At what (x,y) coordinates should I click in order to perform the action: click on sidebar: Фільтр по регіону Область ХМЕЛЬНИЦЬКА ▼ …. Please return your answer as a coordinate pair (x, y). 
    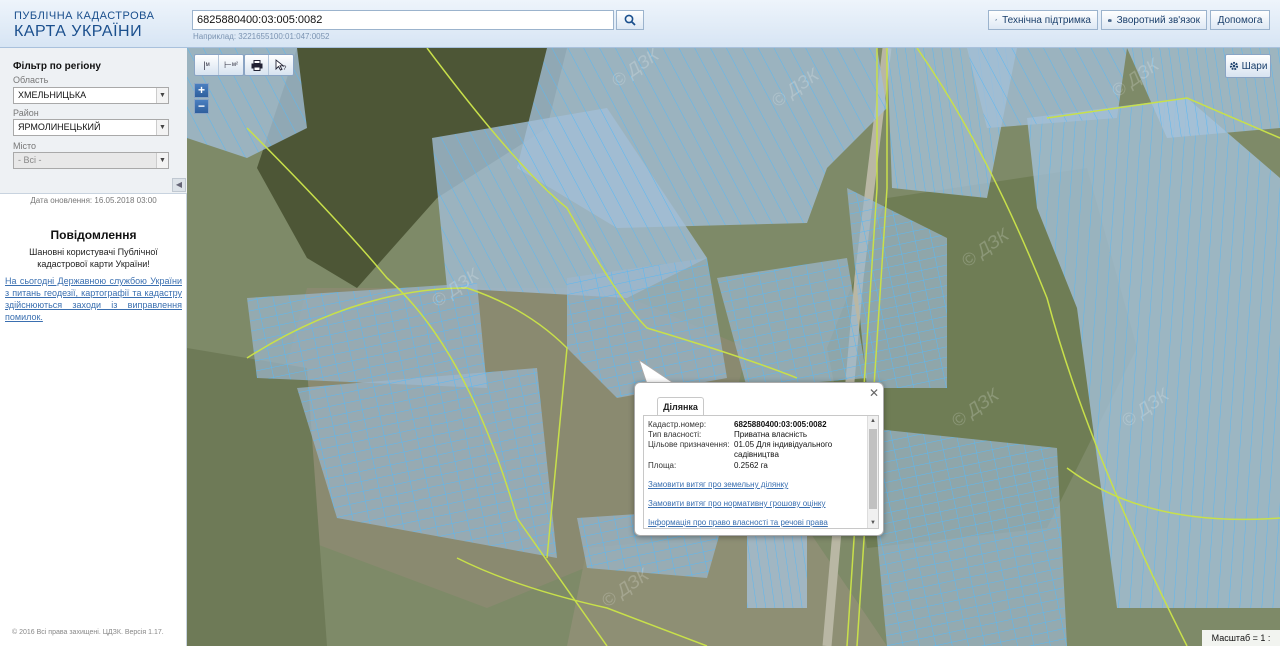
    Looking at the image, I should click on (93, 347).